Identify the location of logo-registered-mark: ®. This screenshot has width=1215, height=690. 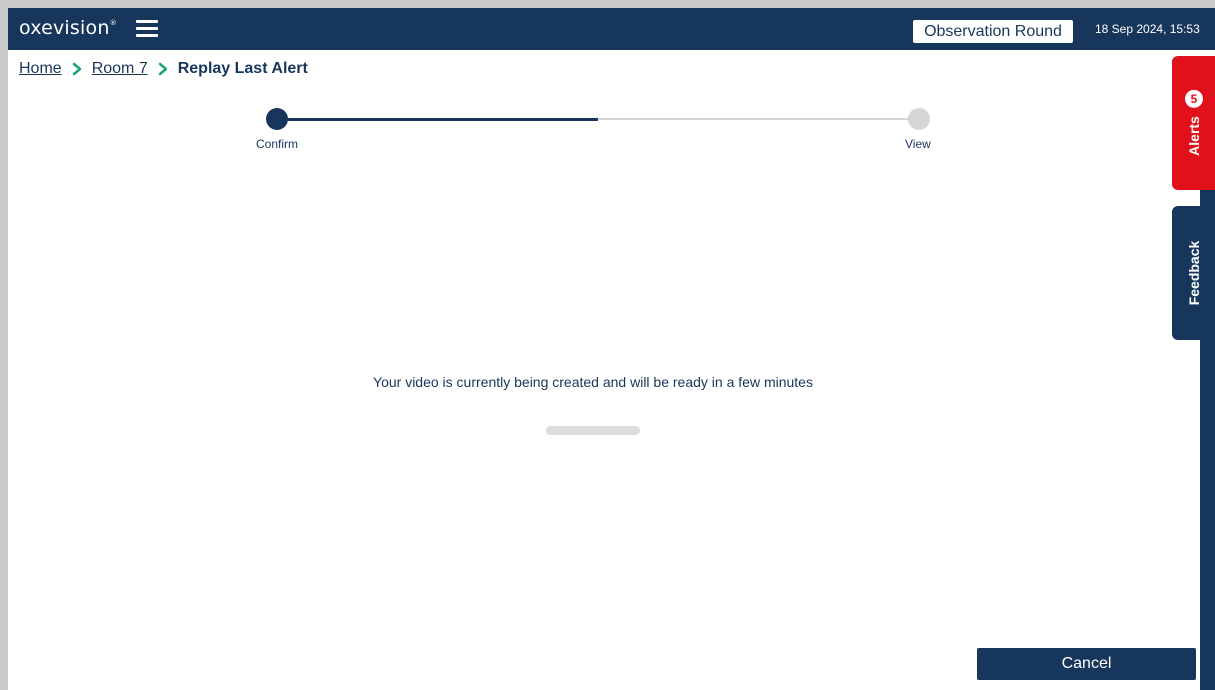
(113, 23).